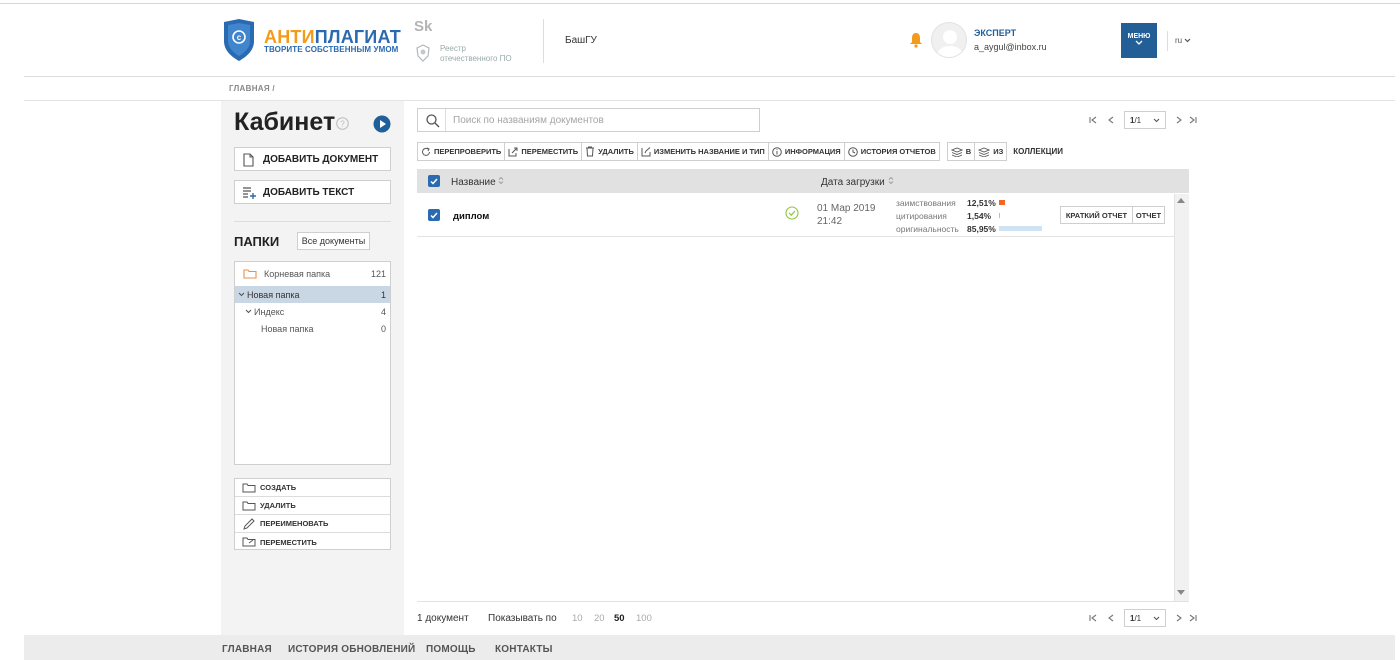 This screenshot has height=660, width=1400. I want to click on page-size-100: 100, so click(644, 618).